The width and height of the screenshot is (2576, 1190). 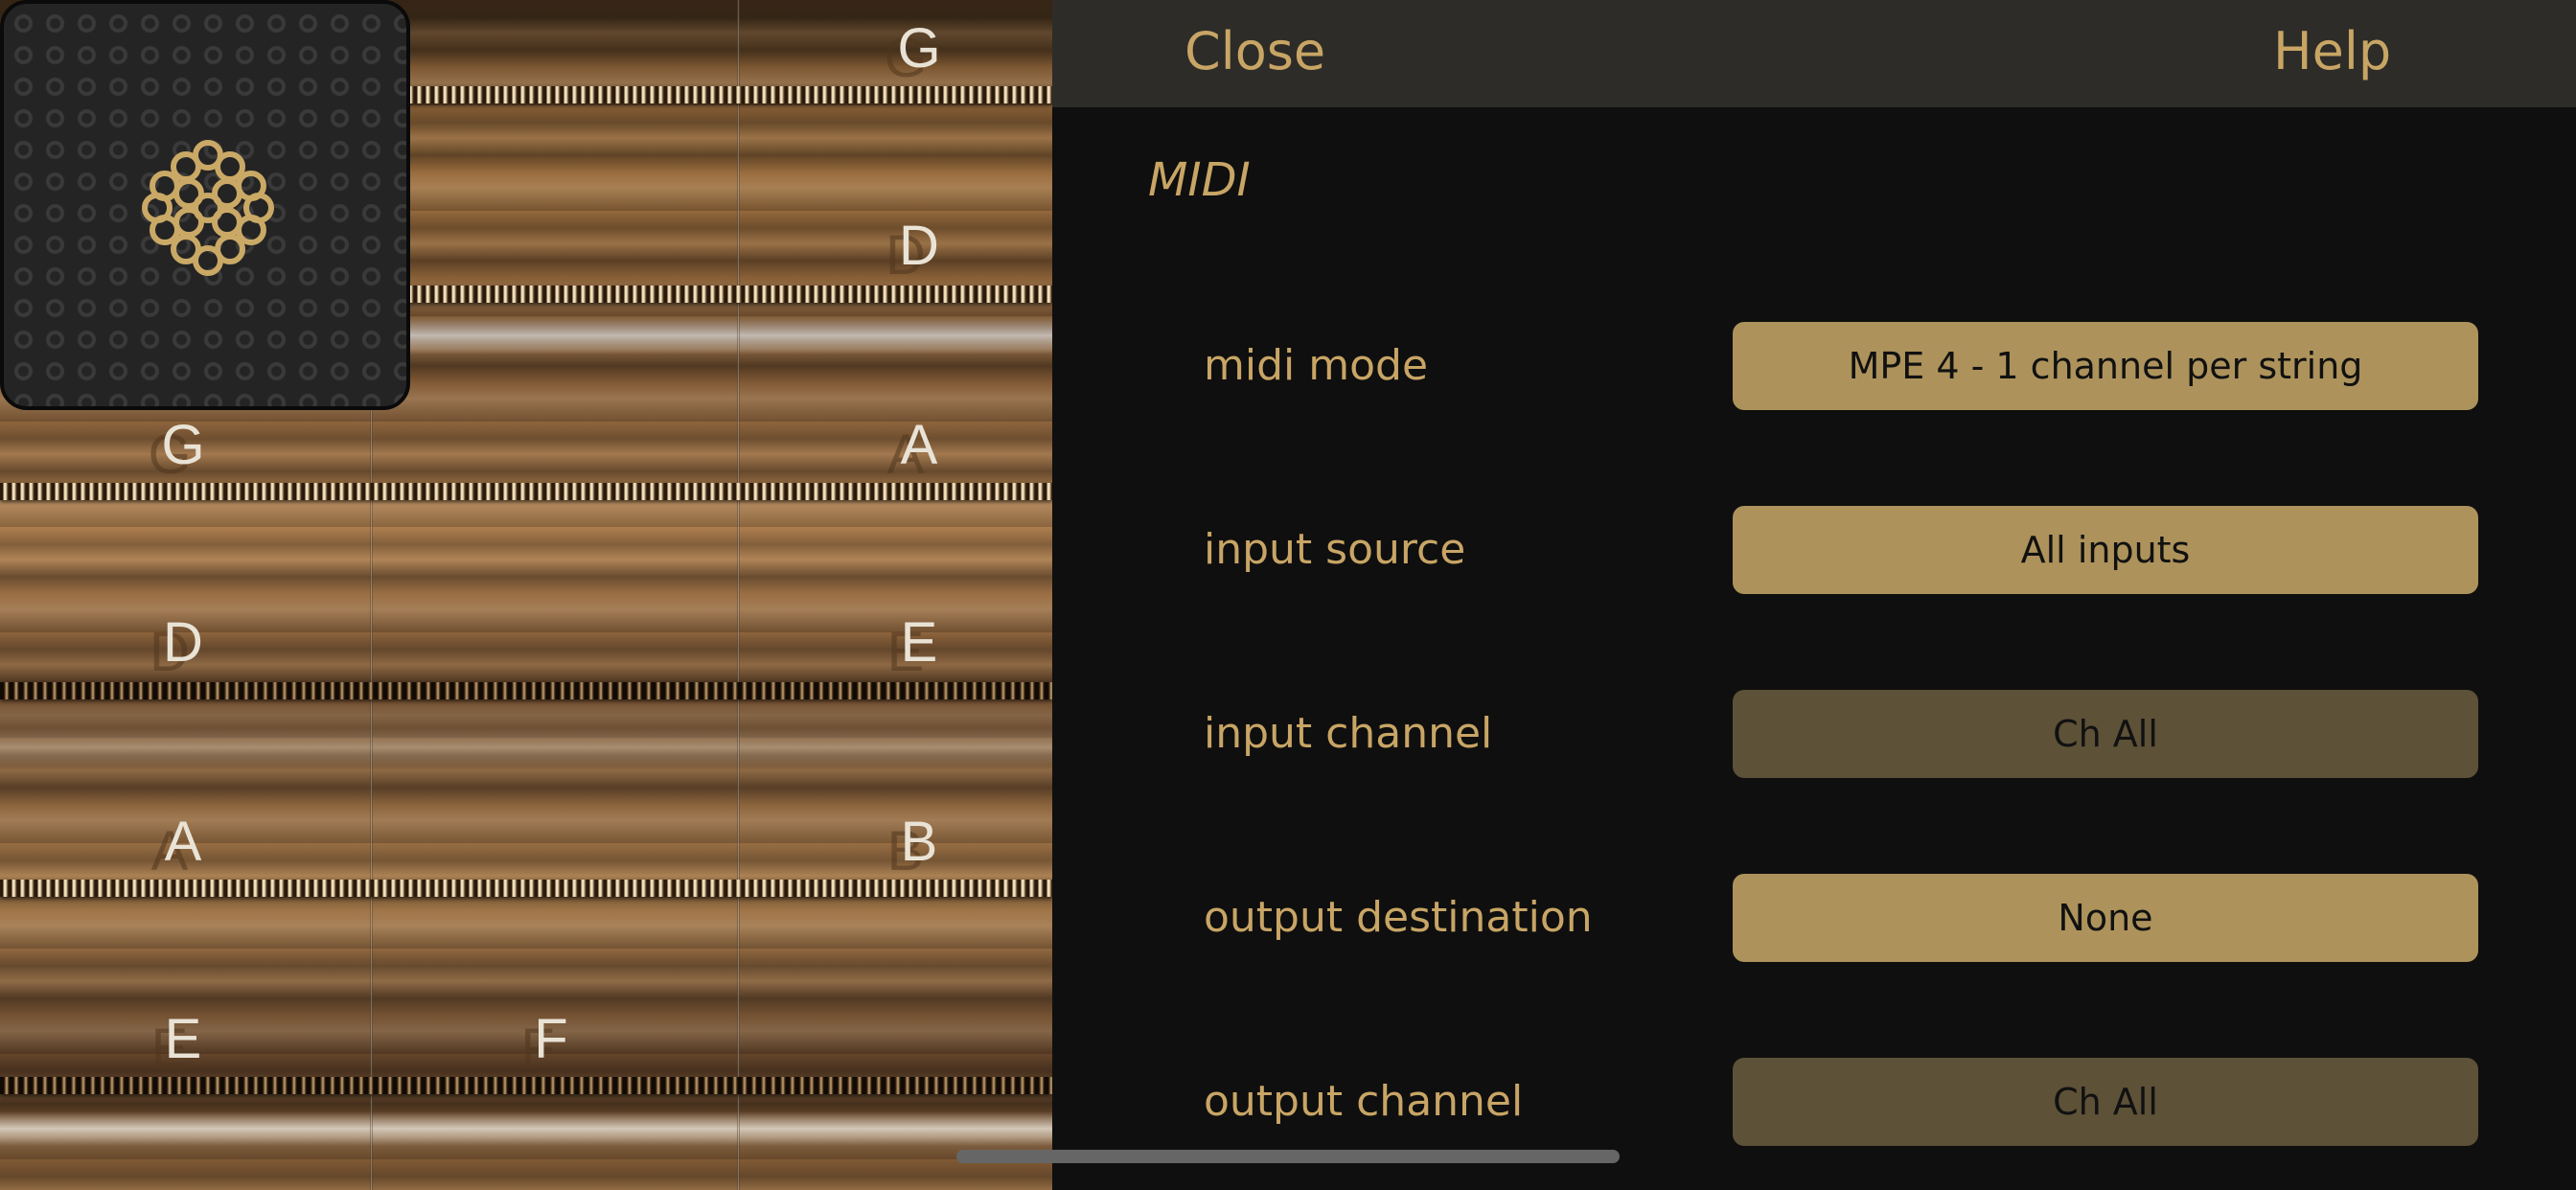 I want to click on close-button: Close, so click(x=1254, y=51).